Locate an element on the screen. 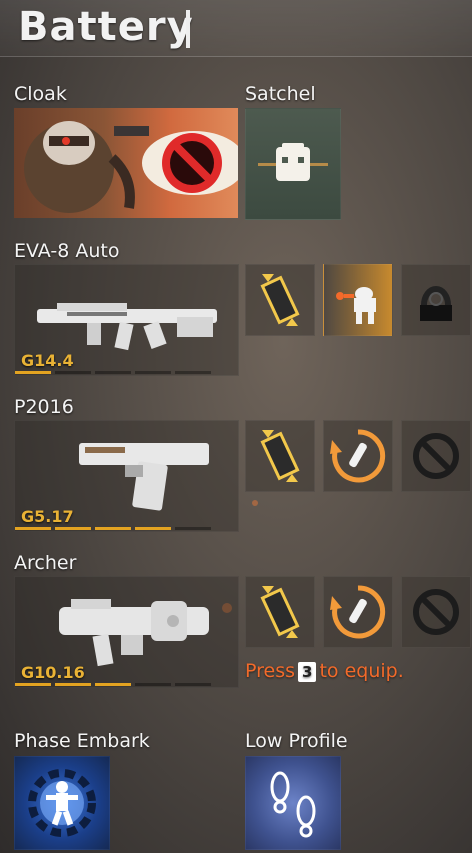 This screenshot has height=853, width=472. passive-label: Phase Embark is located at coordinates (82, 741).